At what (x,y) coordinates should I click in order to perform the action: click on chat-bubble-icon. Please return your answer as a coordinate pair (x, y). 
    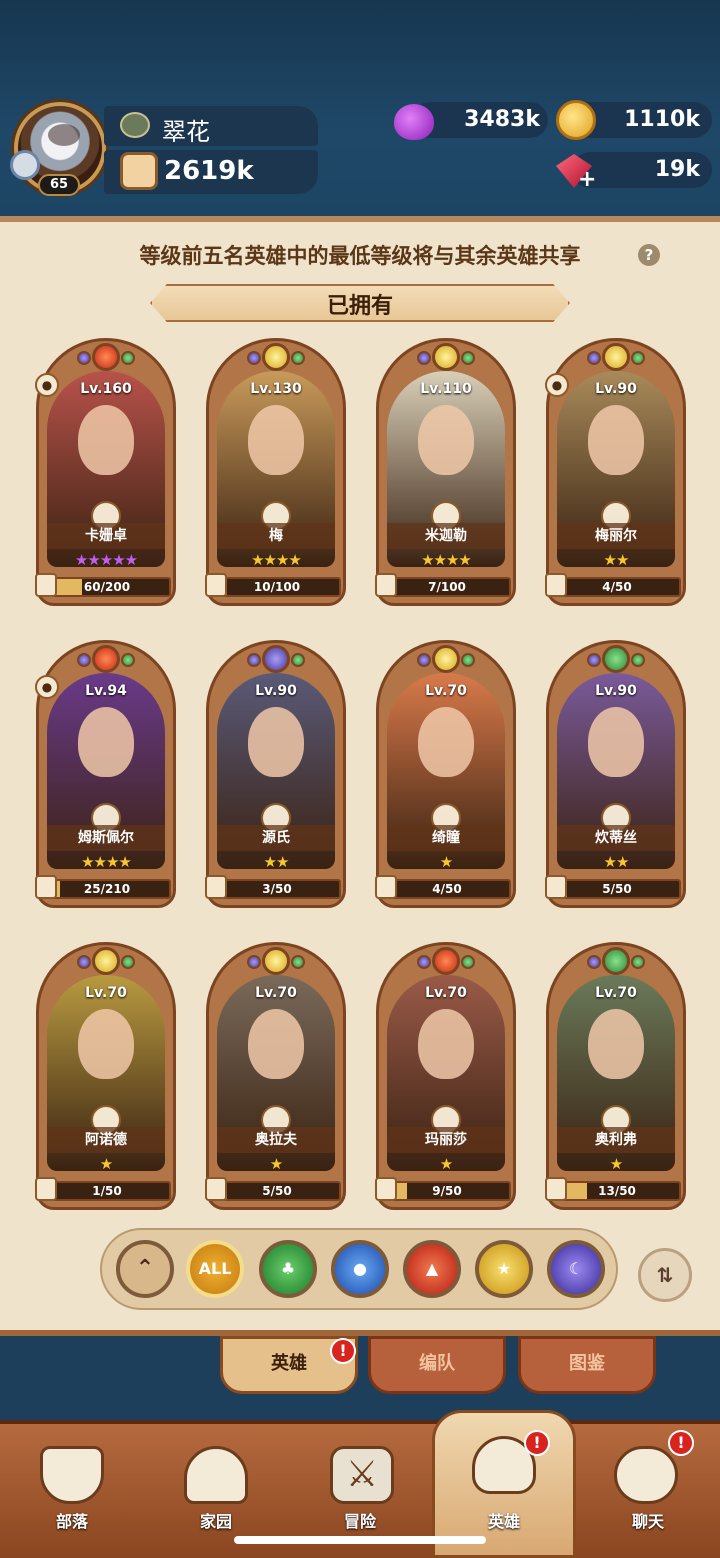
    Looking at the image, I should click on (646, 1475).